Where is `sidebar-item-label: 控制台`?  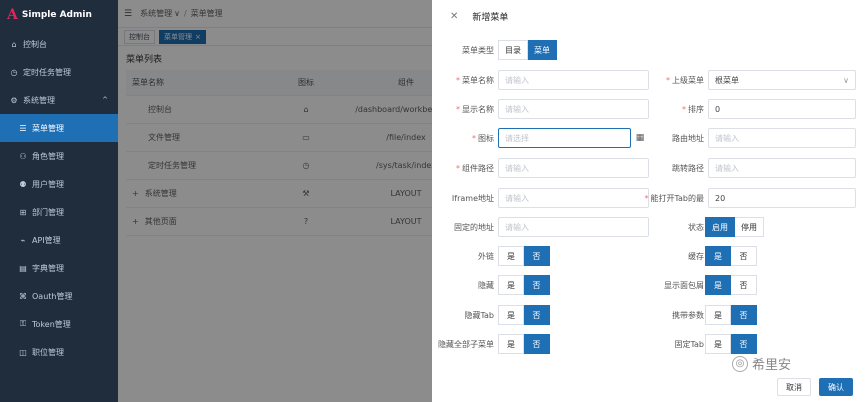 sidebar-item-label: 控制台 is located at coordinates (35, 44).